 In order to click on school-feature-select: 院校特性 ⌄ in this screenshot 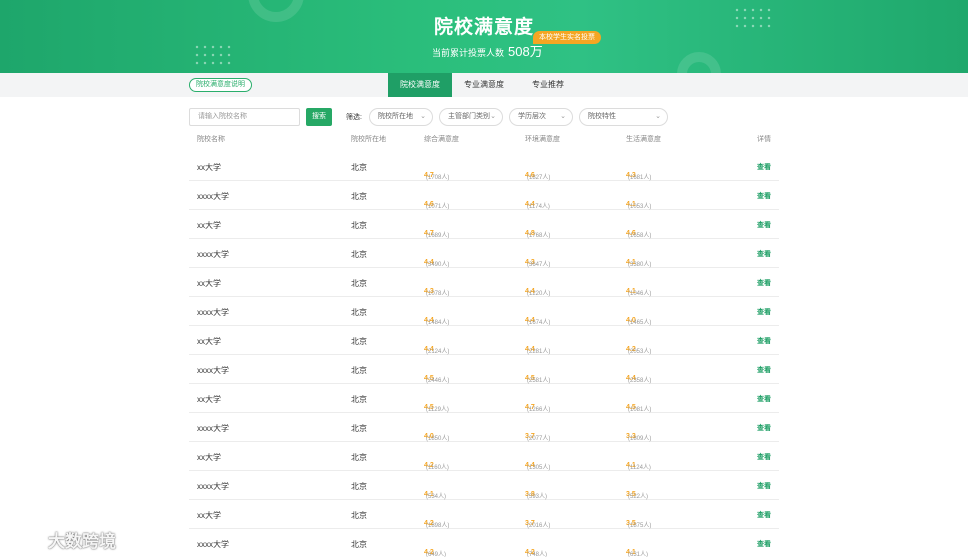, I will do `click(623, 117)`.